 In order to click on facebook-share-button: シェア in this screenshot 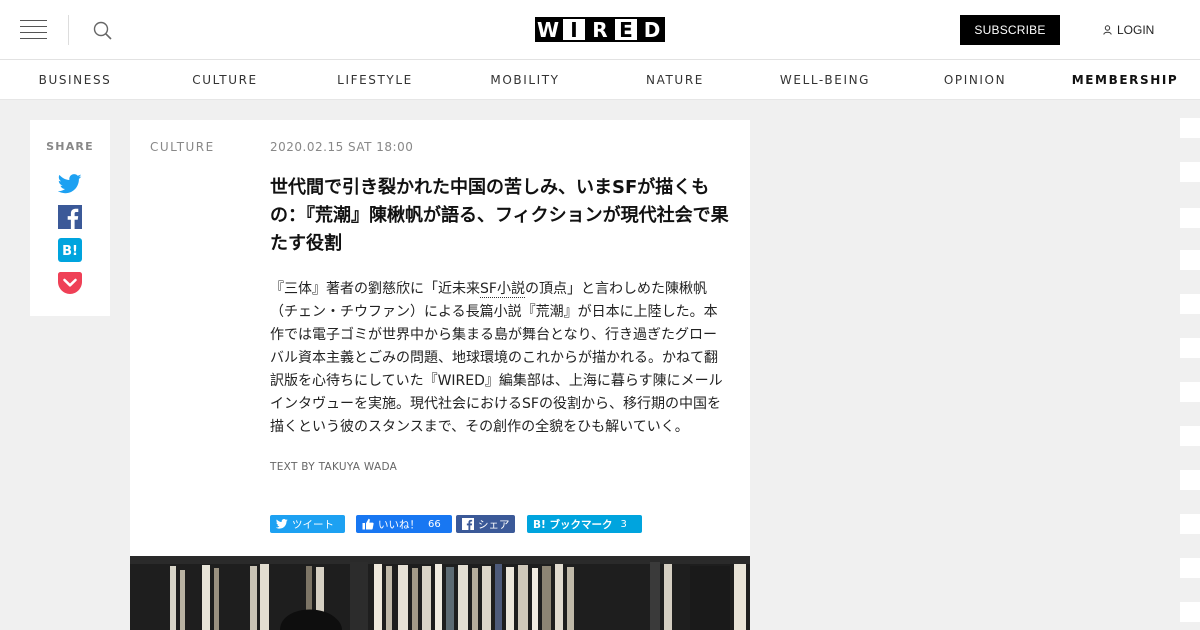, I will do `click(485, 524)`.